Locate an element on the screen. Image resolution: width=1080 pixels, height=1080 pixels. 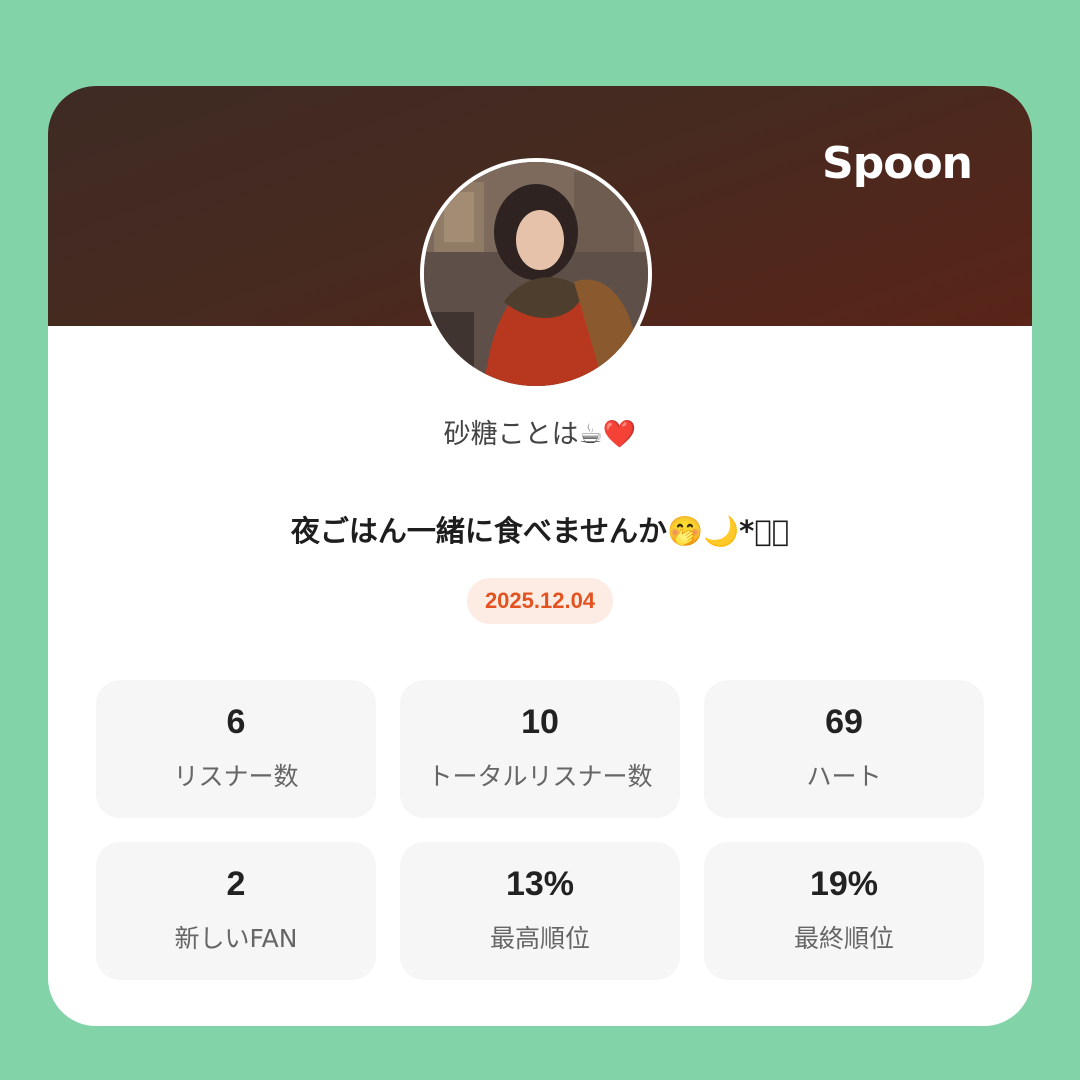
stat-highest-rank: 13% 最高順位 is located at coordinates (540, 911).